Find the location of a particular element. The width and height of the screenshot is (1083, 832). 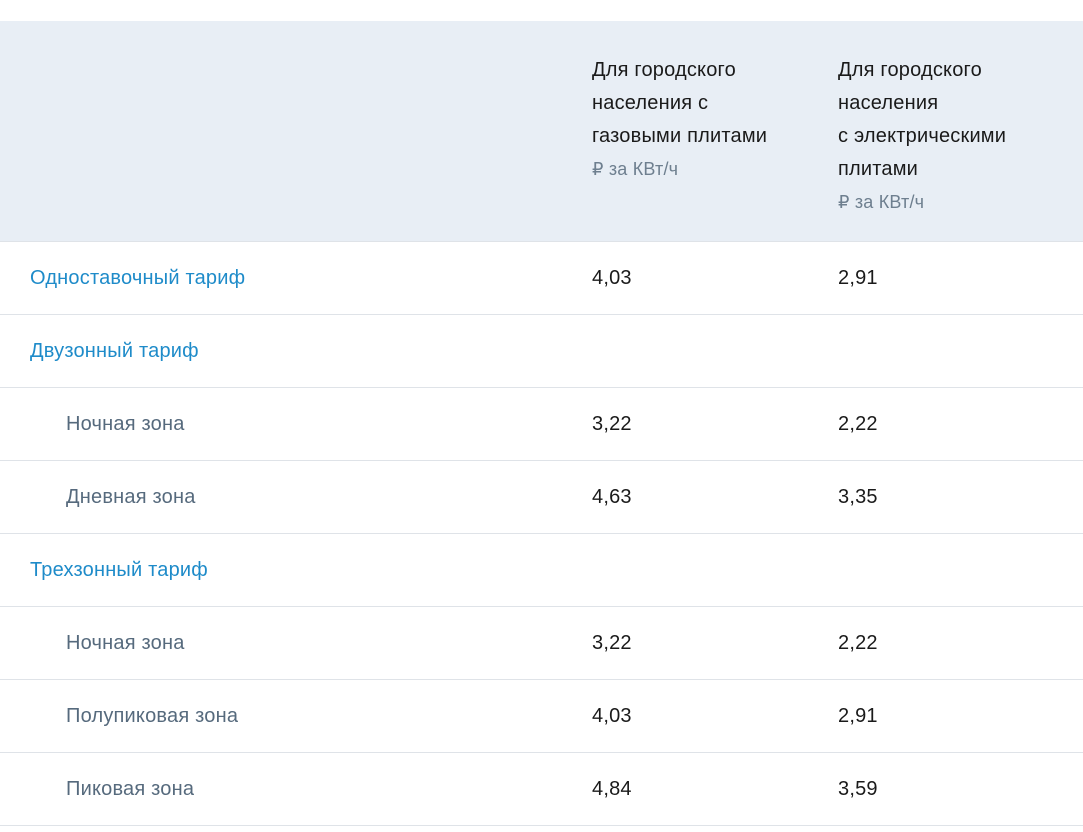

row-label: Дневная зона is located at coordinates (131, 497).